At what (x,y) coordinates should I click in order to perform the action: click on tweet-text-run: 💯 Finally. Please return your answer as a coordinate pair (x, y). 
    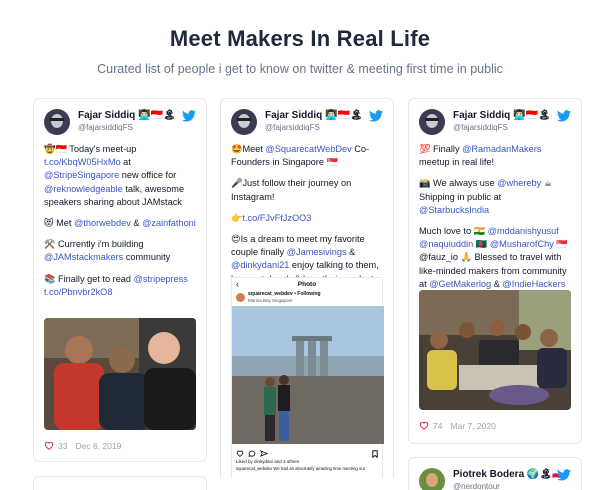
    Looking at the image, I should click on (441, 149).